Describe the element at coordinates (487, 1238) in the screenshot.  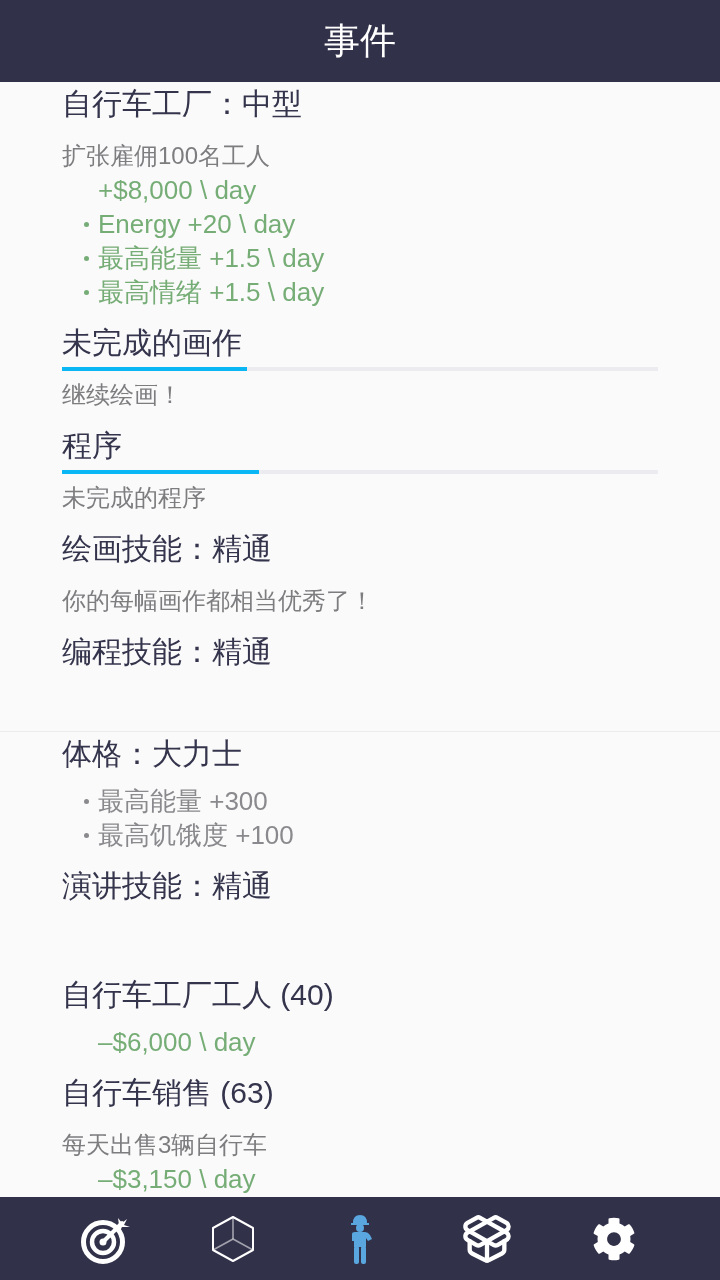
I see `open-box-icon` at that location.